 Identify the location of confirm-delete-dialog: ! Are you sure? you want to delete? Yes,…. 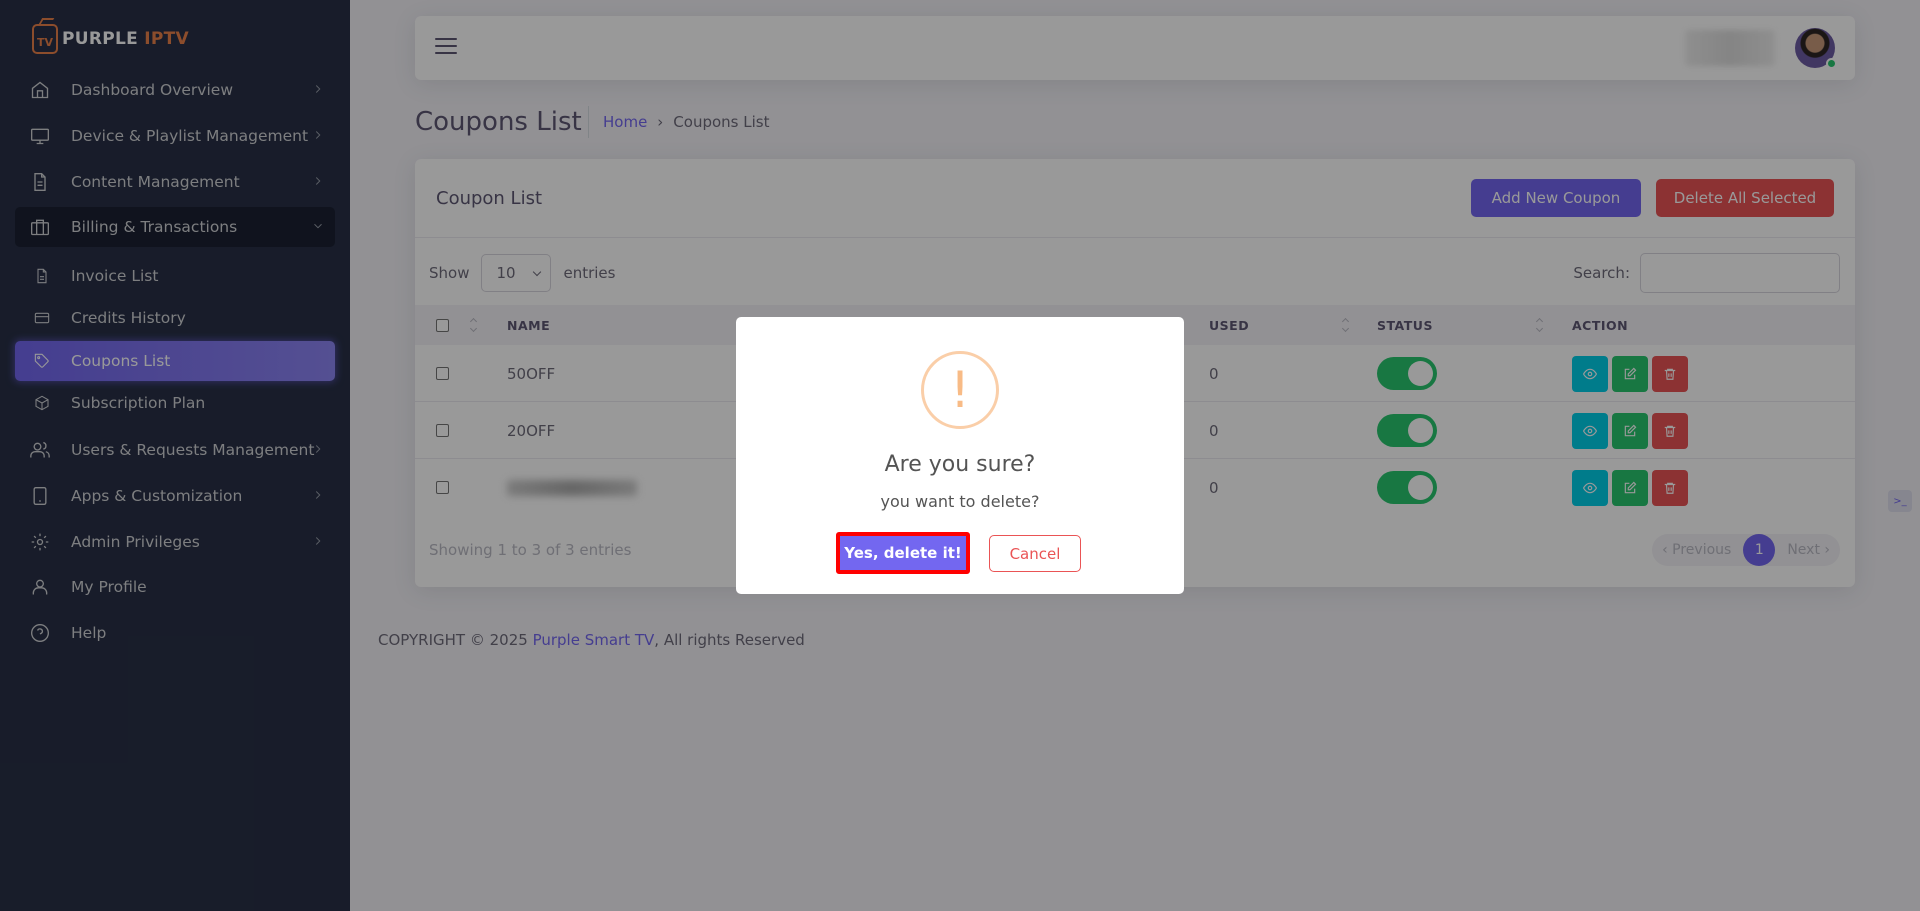
(960, 455).